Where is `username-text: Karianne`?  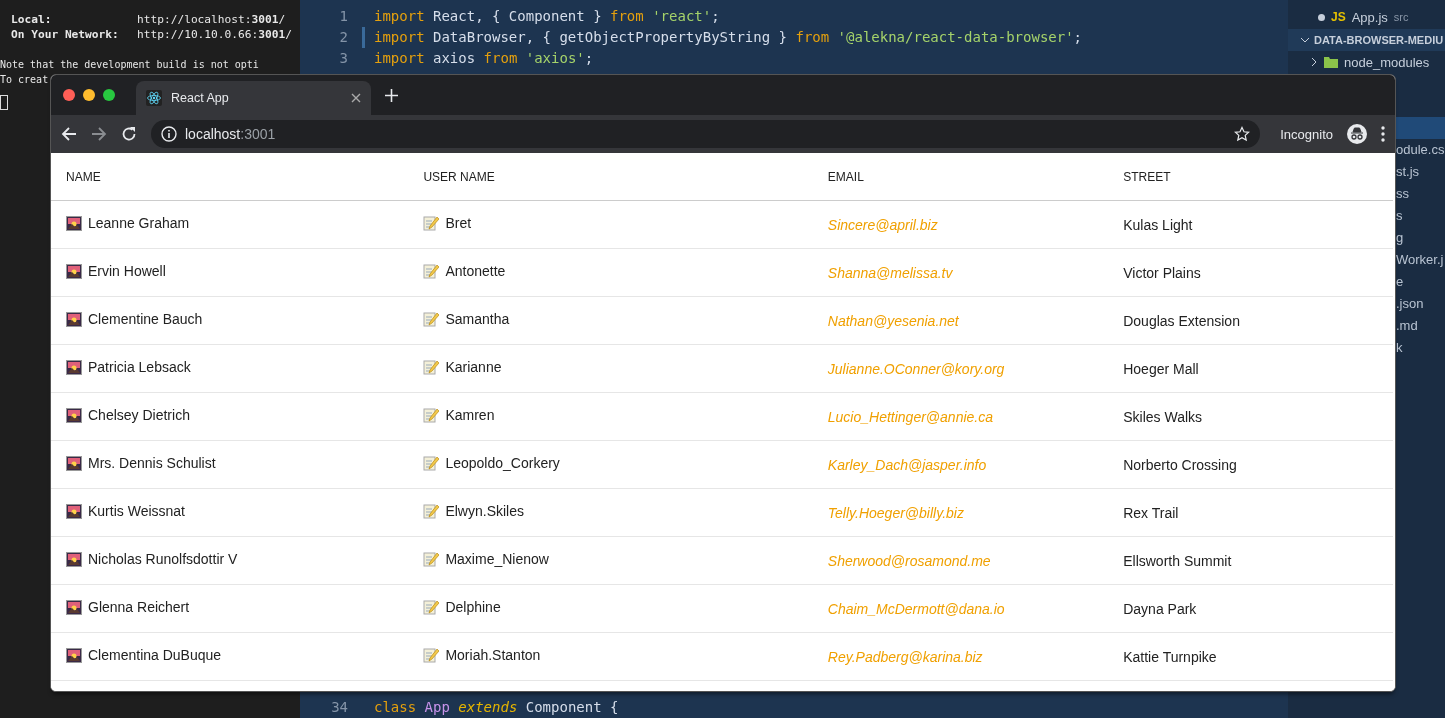 username-text: Karianne is located at coordinates (473, 367).